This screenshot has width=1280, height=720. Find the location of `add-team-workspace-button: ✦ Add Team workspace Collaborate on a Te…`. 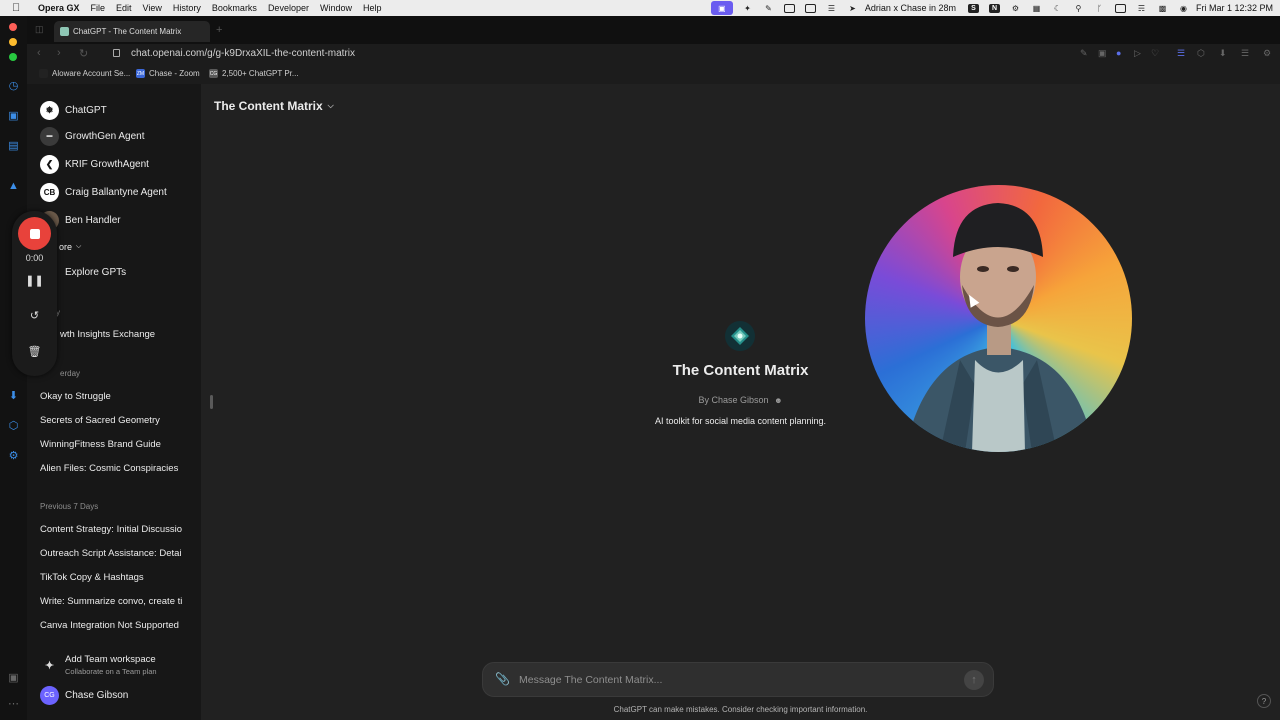

add-team-workspace-button: ✦ Add Team workspace Collaborate on a Te… is located at coordinates (98, 665).